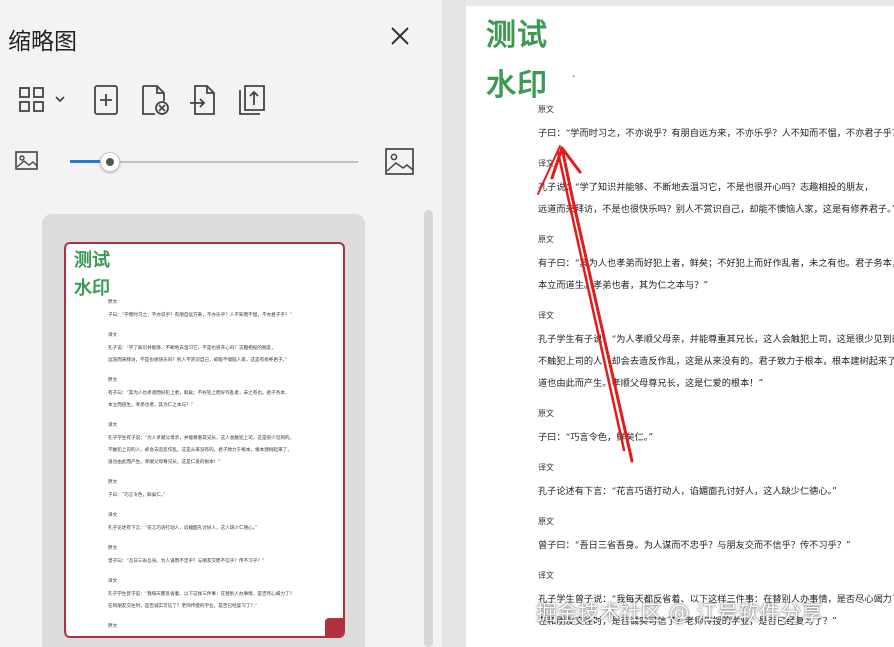 This screenshot has width=894, height=647. I want to click on document-gutter, so click(454, 323).